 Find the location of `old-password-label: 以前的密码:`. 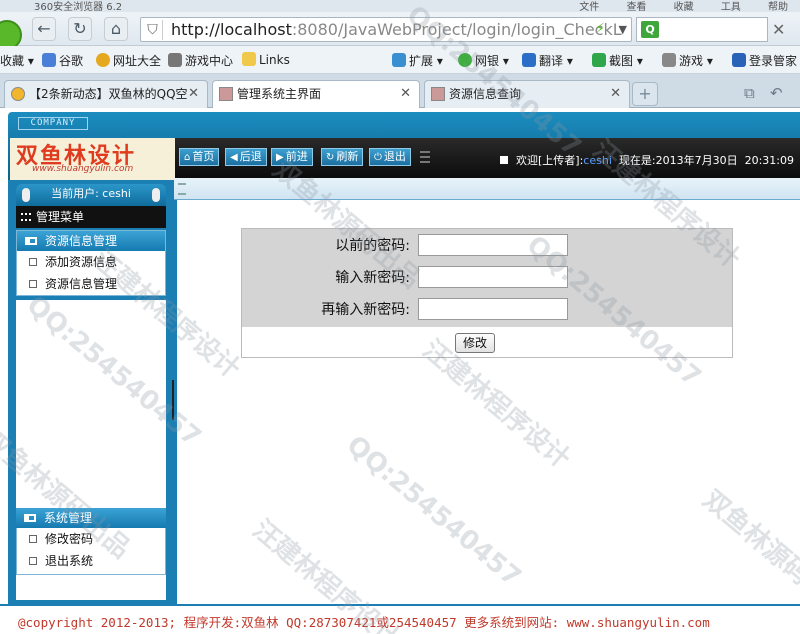

old-password-label: 以前的密码: is located at coordinates (372, 246).